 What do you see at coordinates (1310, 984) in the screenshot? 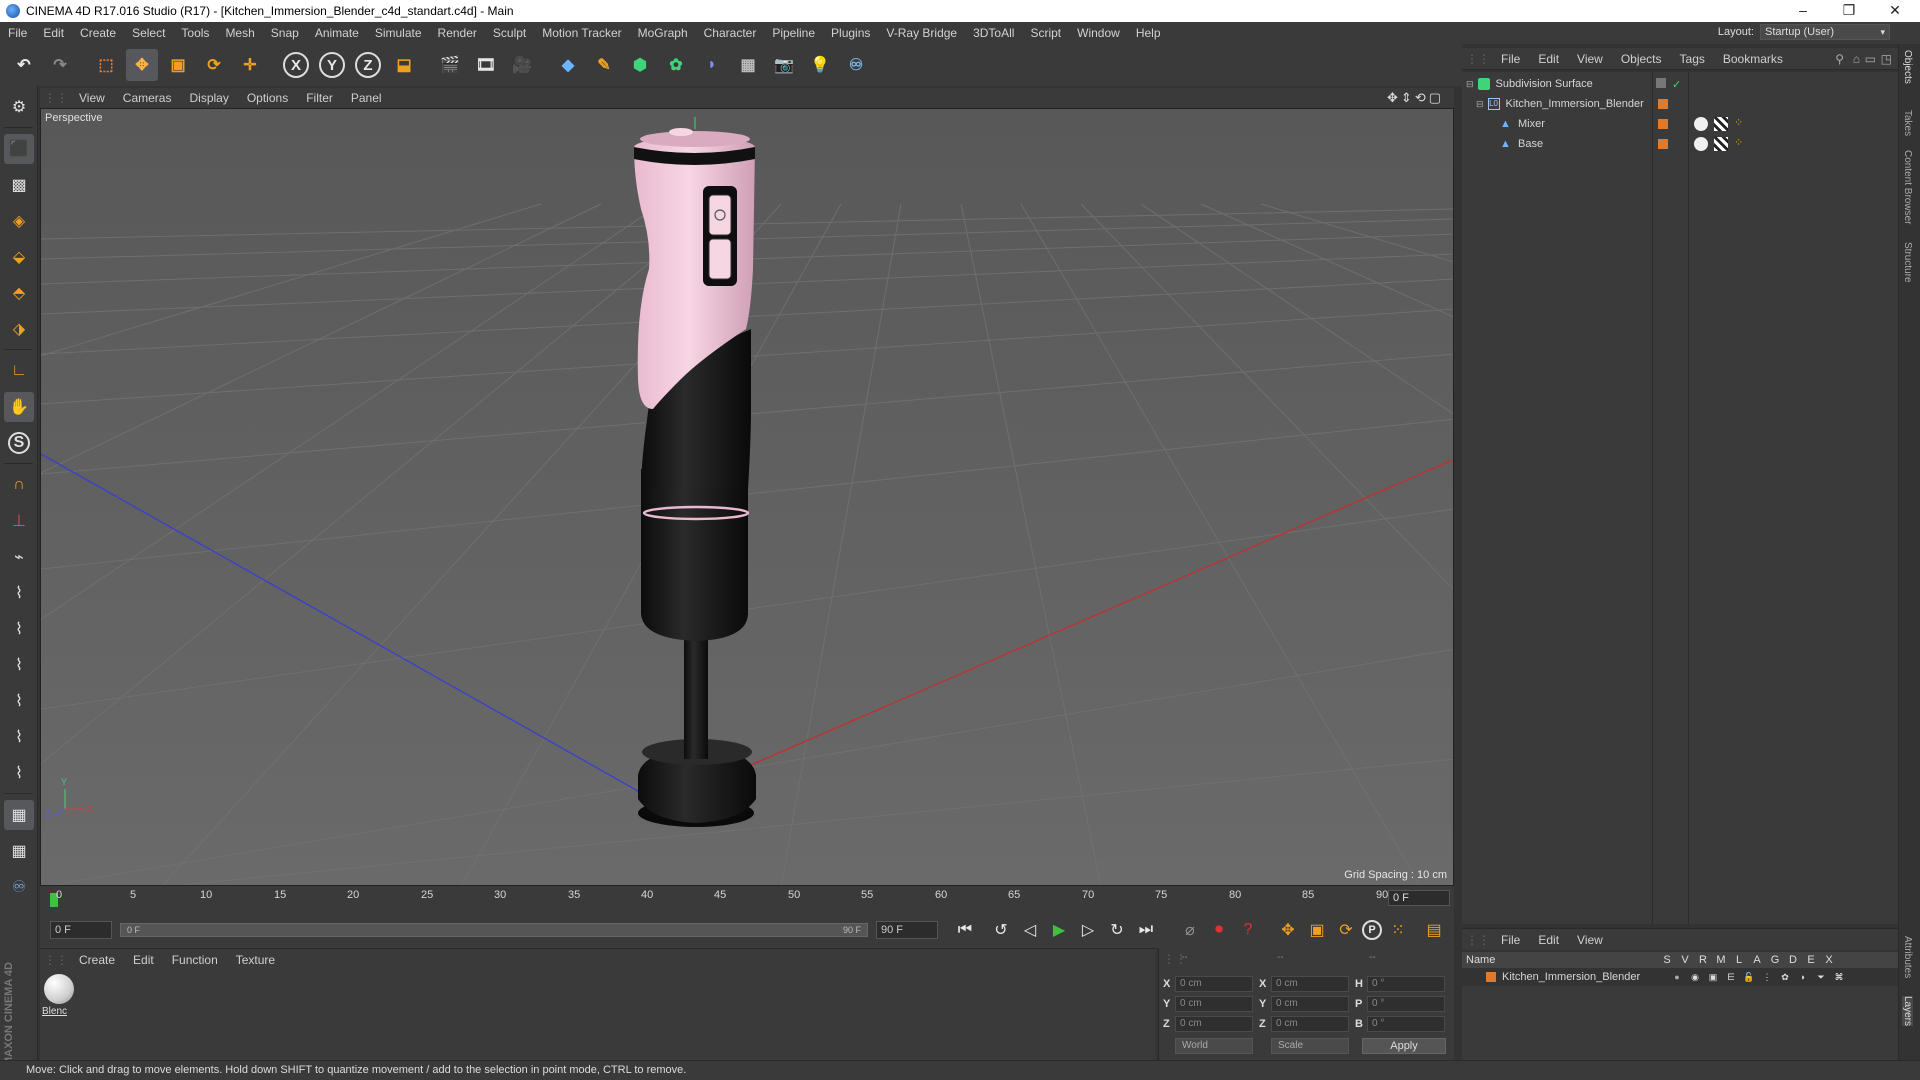
I see `size-x-field: 0 cm` at bounding box center [1310, 984].